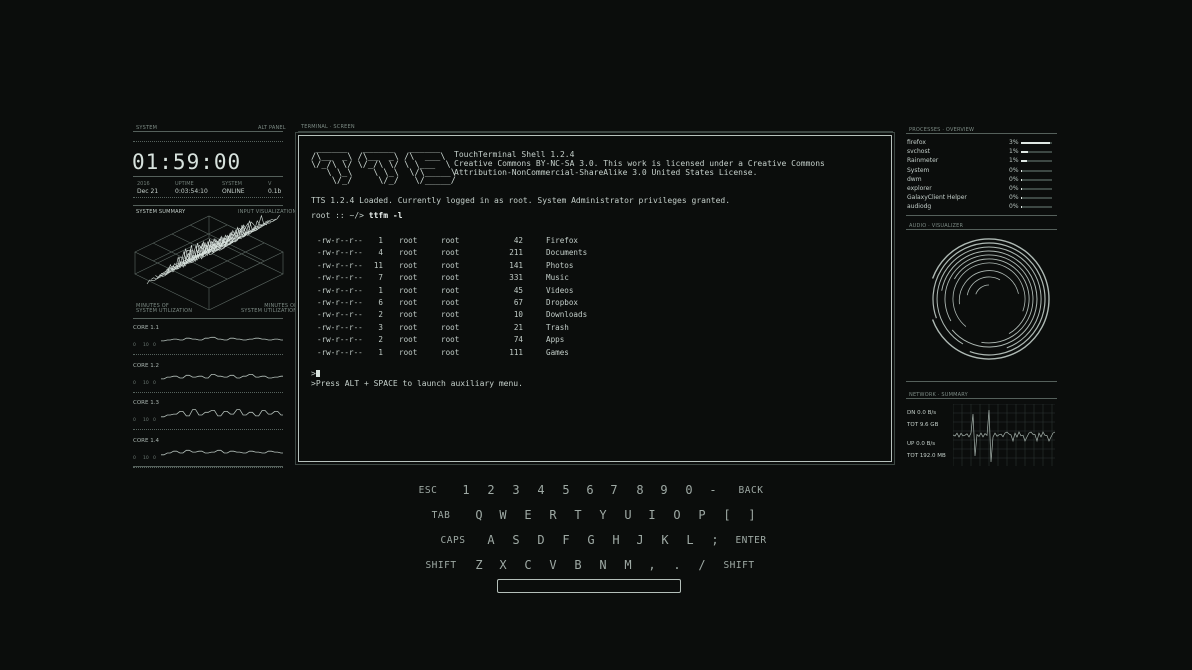  Describe the element at coordinates (490, 490) in the screenshot. I see `key-char: 2` at that location.